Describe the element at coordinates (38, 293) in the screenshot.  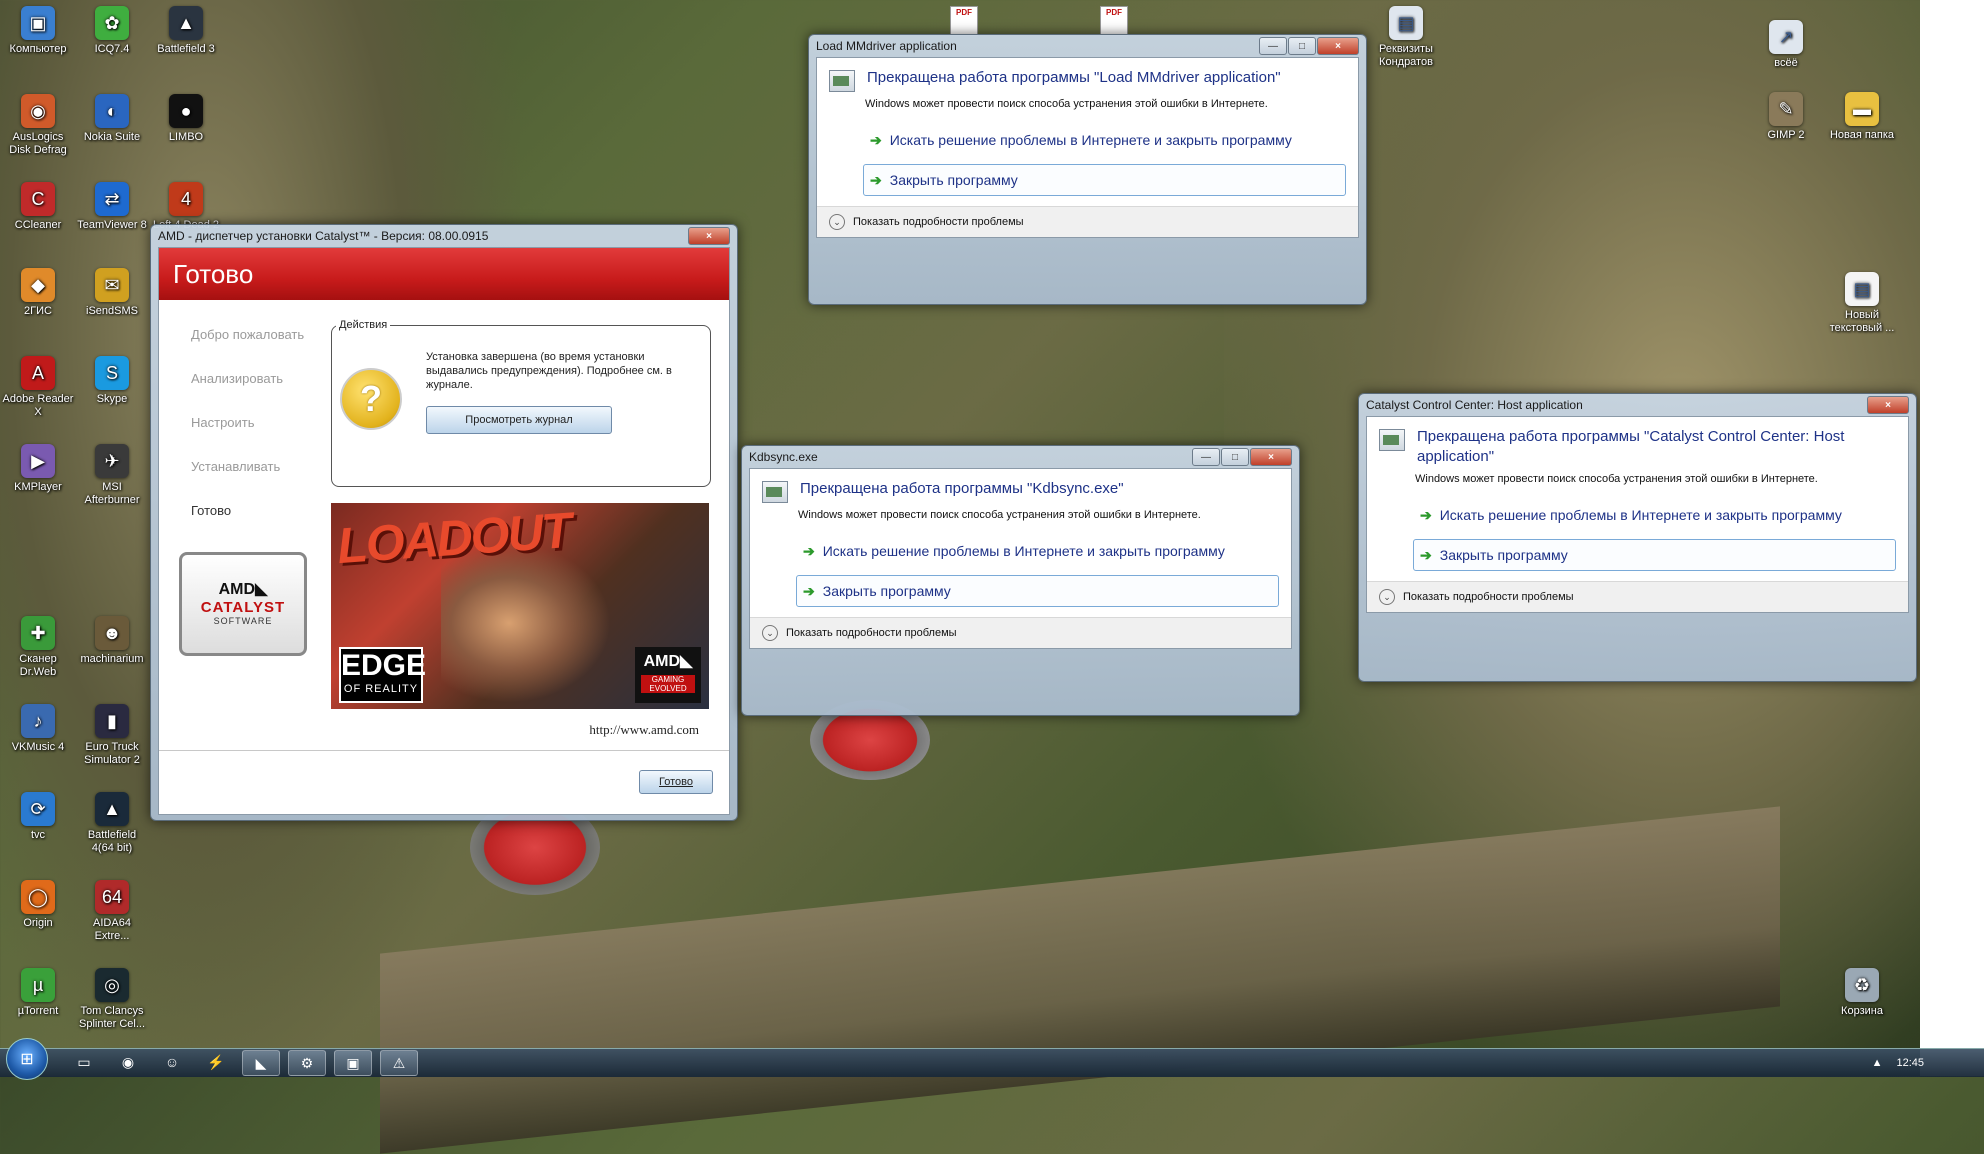
I see `desktop-left-shortcut-9: ◆ 2ГИС` at that location.